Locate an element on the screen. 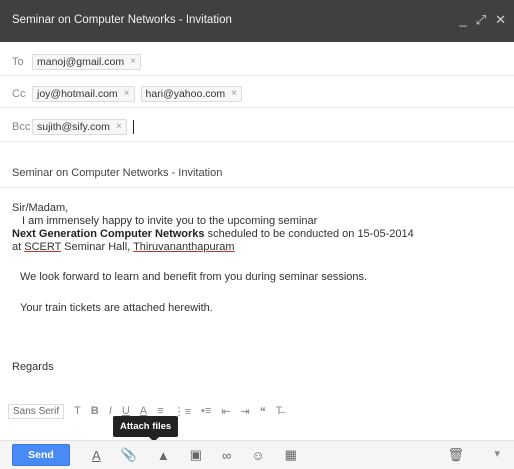 This screenshot has width=514, height=469. attach-files-tooltip: Attach files is located at coordinates (146, 429).